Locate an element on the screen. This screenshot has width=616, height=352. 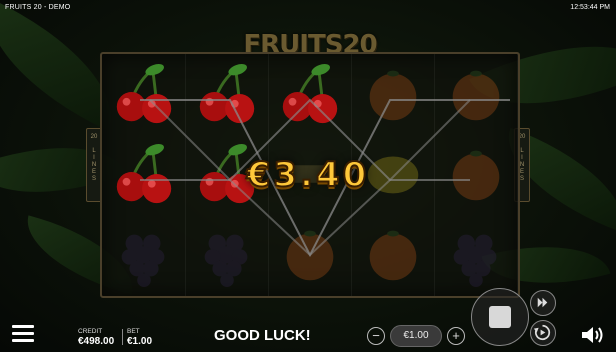
spin-stop-button is located at coordinates (500, 317).